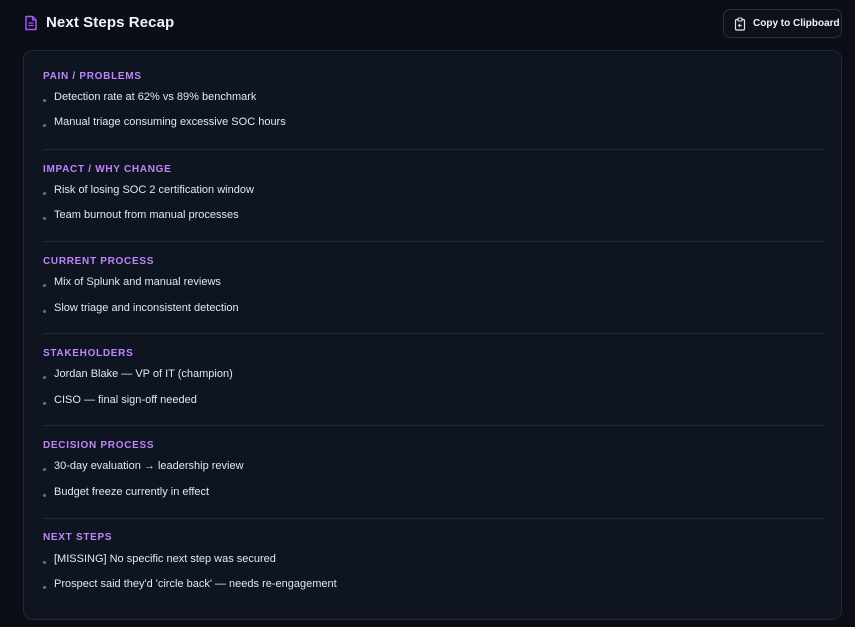 The width and height of the screenshot is (855, 627). Describe the element at coordinates (146, 308) in the screenshot. I see `list-item-text: Slow triage and inconsistent detection` at that location.